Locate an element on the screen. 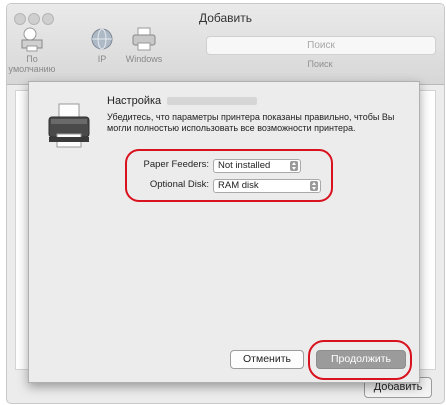 The image size is (446, 405). sheet-heading-text: Настройка is located at coordinates (134, 101).